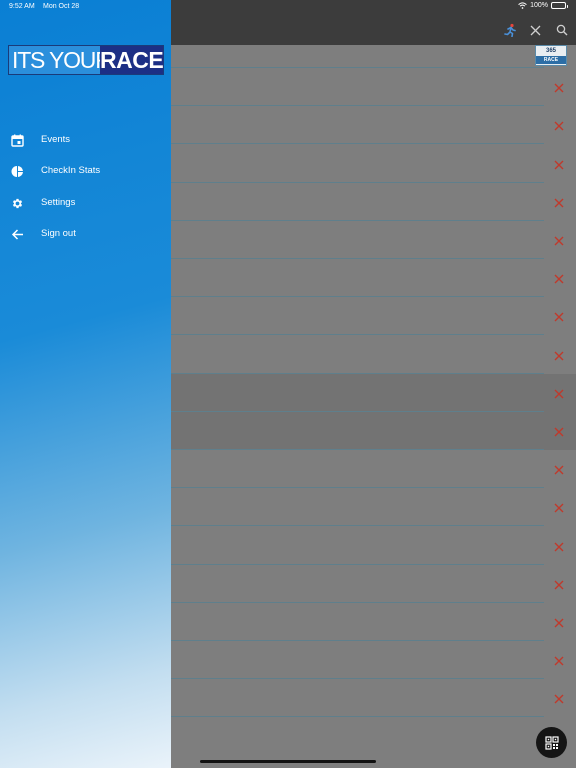 This screenshot has width=576, height=768. I want to click on battery-icon, so click(559, 5).